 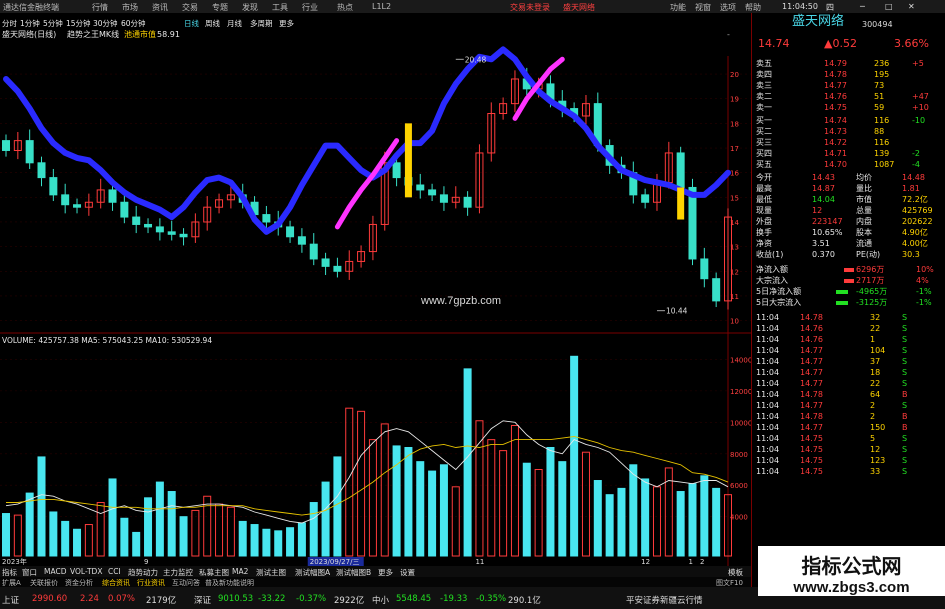 I want to click on stats-row: 收益(1) 0.370 PE(动) 30.3, so click(x=848, y=255).